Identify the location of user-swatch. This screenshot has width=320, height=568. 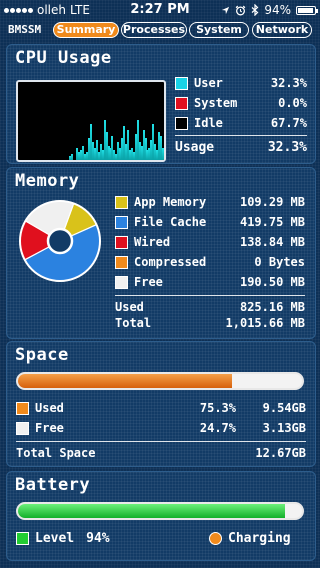
(181, 83).